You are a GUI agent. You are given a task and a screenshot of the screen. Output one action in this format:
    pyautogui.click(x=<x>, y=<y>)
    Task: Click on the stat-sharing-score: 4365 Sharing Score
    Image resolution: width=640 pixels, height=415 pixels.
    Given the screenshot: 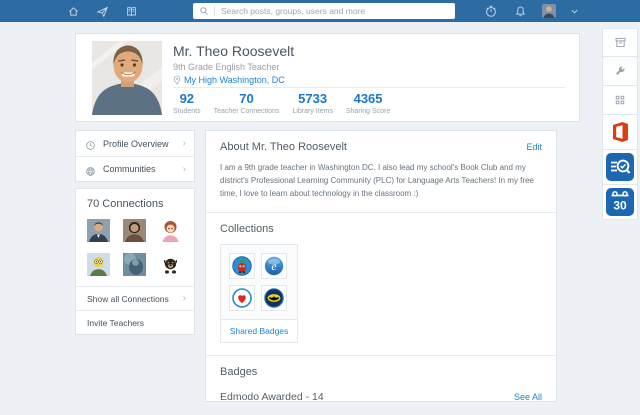 What is the action you would take?
    pyautogui.click(x=368, y=103)
    